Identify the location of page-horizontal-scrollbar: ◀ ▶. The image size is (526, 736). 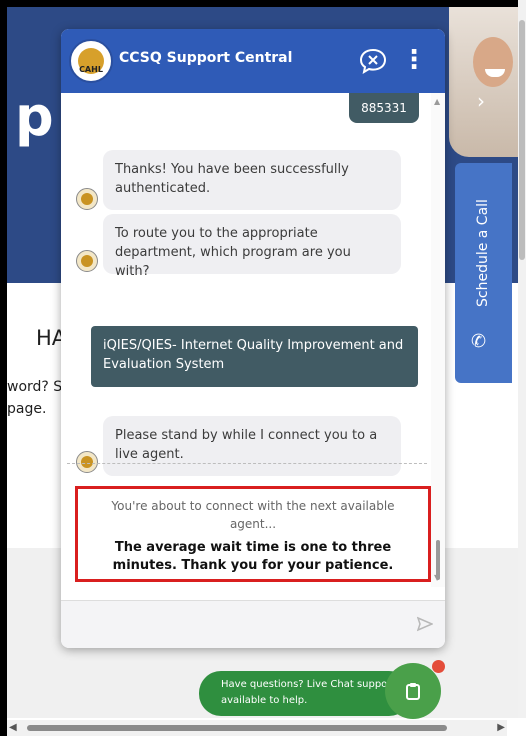
(257, 728).